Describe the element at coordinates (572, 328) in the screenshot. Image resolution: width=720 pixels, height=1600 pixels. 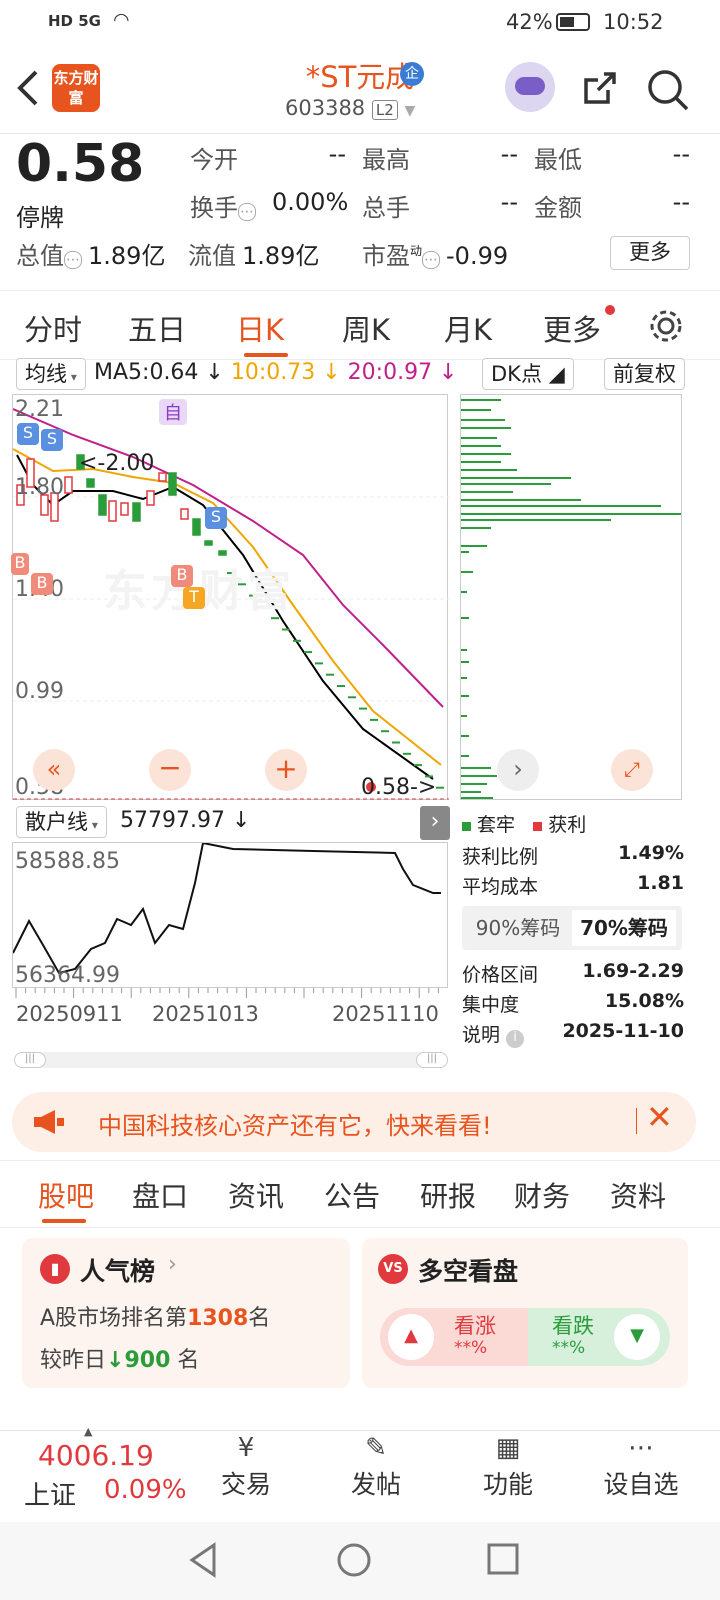
I see `tab-more: 更多` at that location.